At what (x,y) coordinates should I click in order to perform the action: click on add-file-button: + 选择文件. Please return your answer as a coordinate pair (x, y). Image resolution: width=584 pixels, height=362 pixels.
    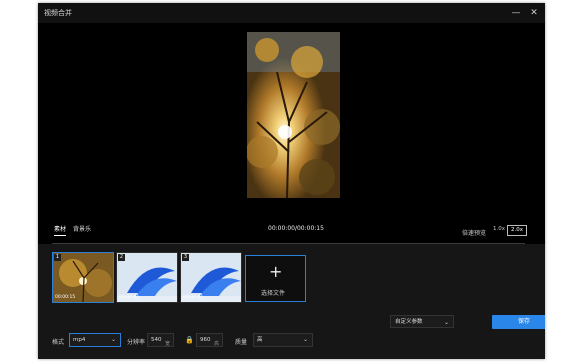
    Looking at the image, I should click on (275, 278).